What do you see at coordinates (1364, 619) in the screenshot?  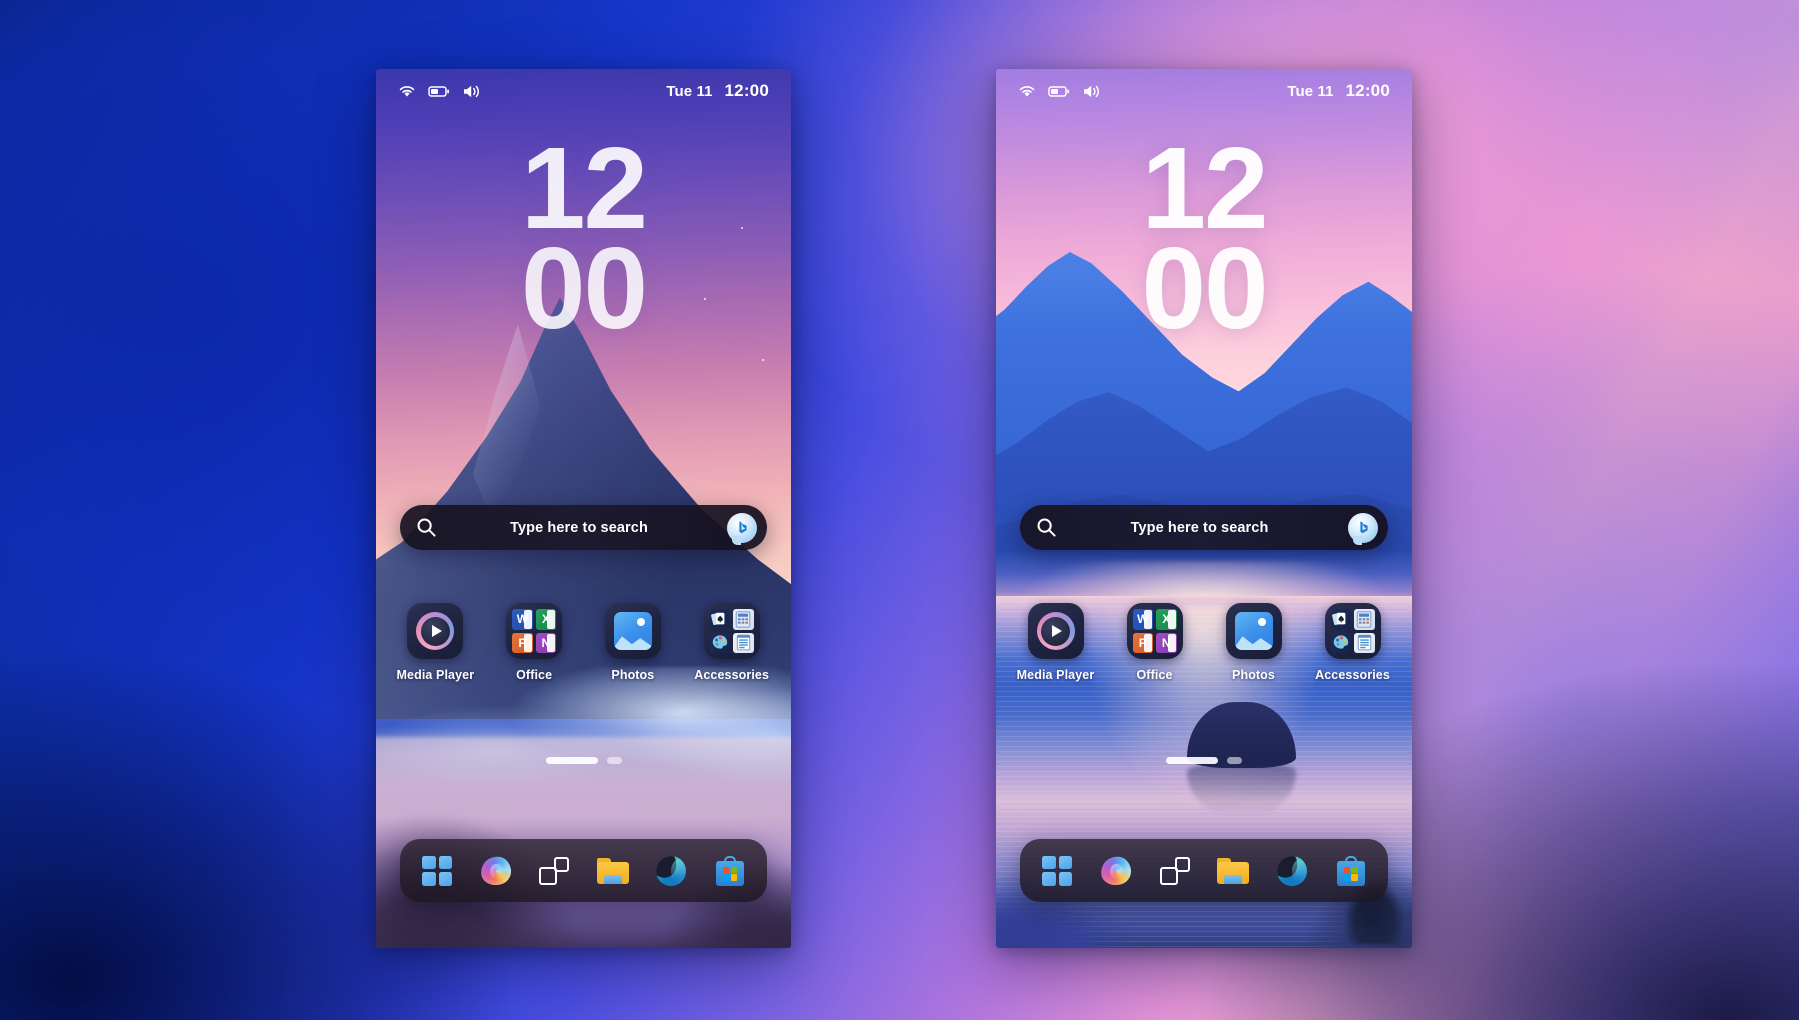 I see `calculator-icon` at bounding box center [1364, 619].